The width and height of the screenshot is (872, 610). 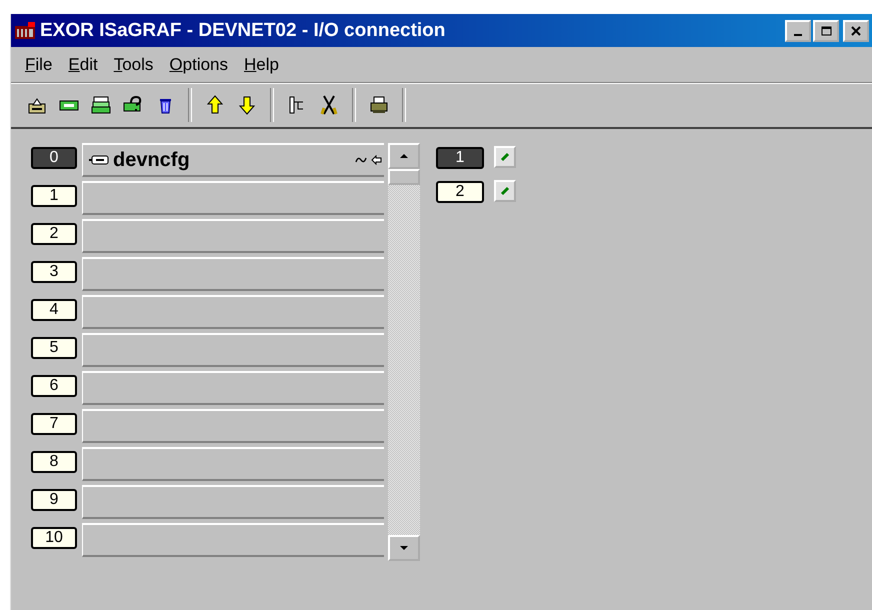 I want to click on slot-number: 7, so click(x=54, y=424).